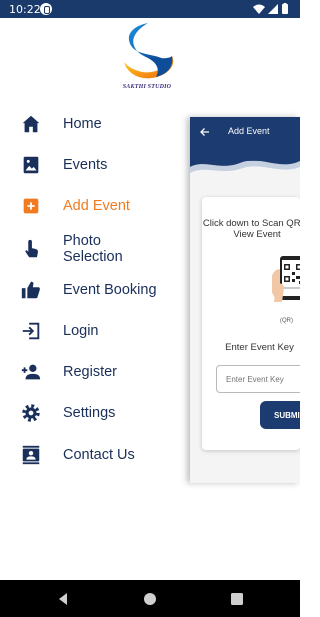 This screenshot has width=320, height=617. What do you see at coordinates (31, 455) in the screenshot?
I see `contacts-icon` at bounding box center [31, 455].